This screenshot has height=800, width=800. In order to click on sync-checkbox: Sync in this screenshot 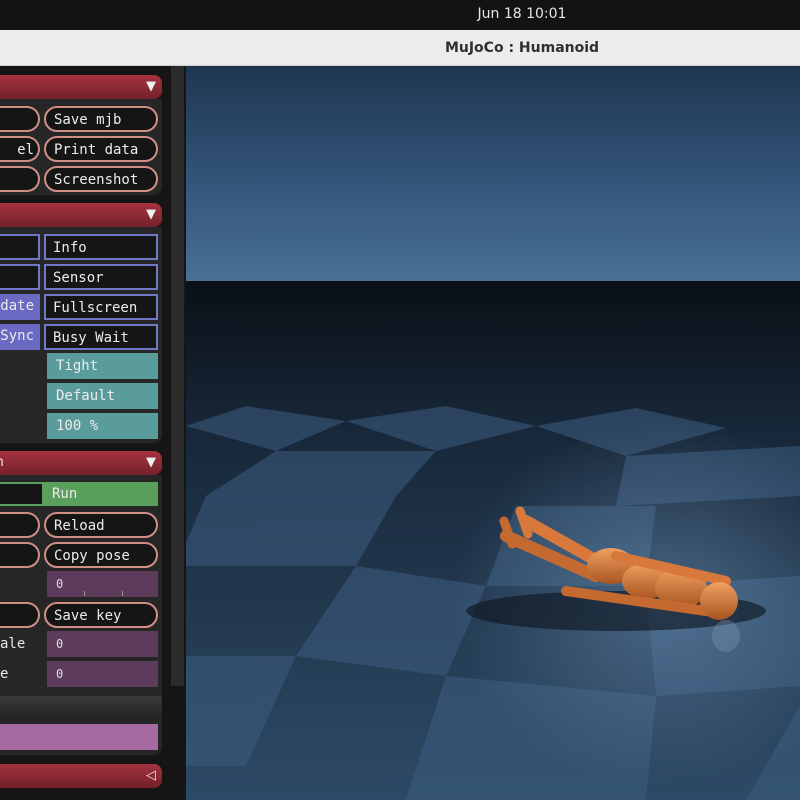, I will do `click(20, 337)`.